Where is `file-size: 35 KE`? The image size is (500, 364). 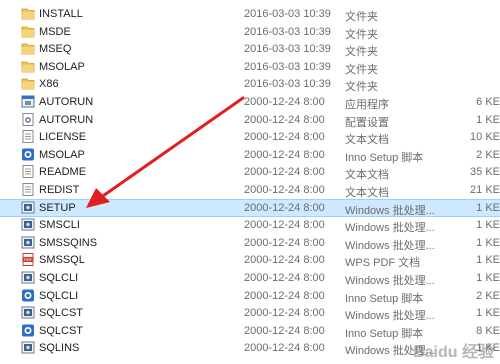
file-size: 35 KE is located at coordinates (485, 172).